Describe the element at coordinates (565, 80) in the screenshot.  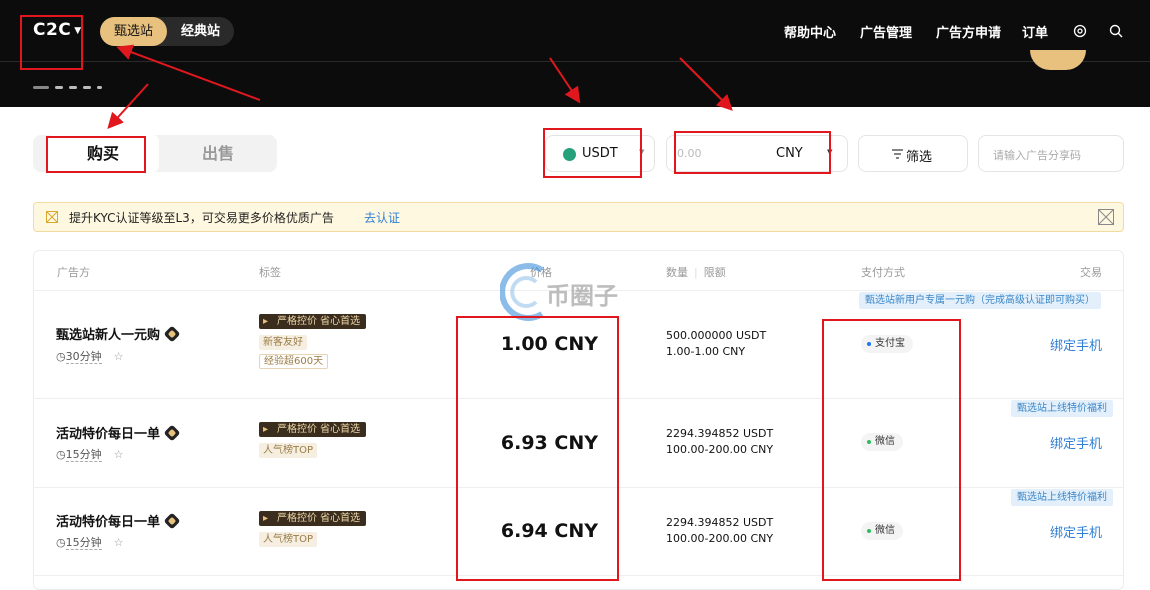
I see `arrow-to-coin` at that location.